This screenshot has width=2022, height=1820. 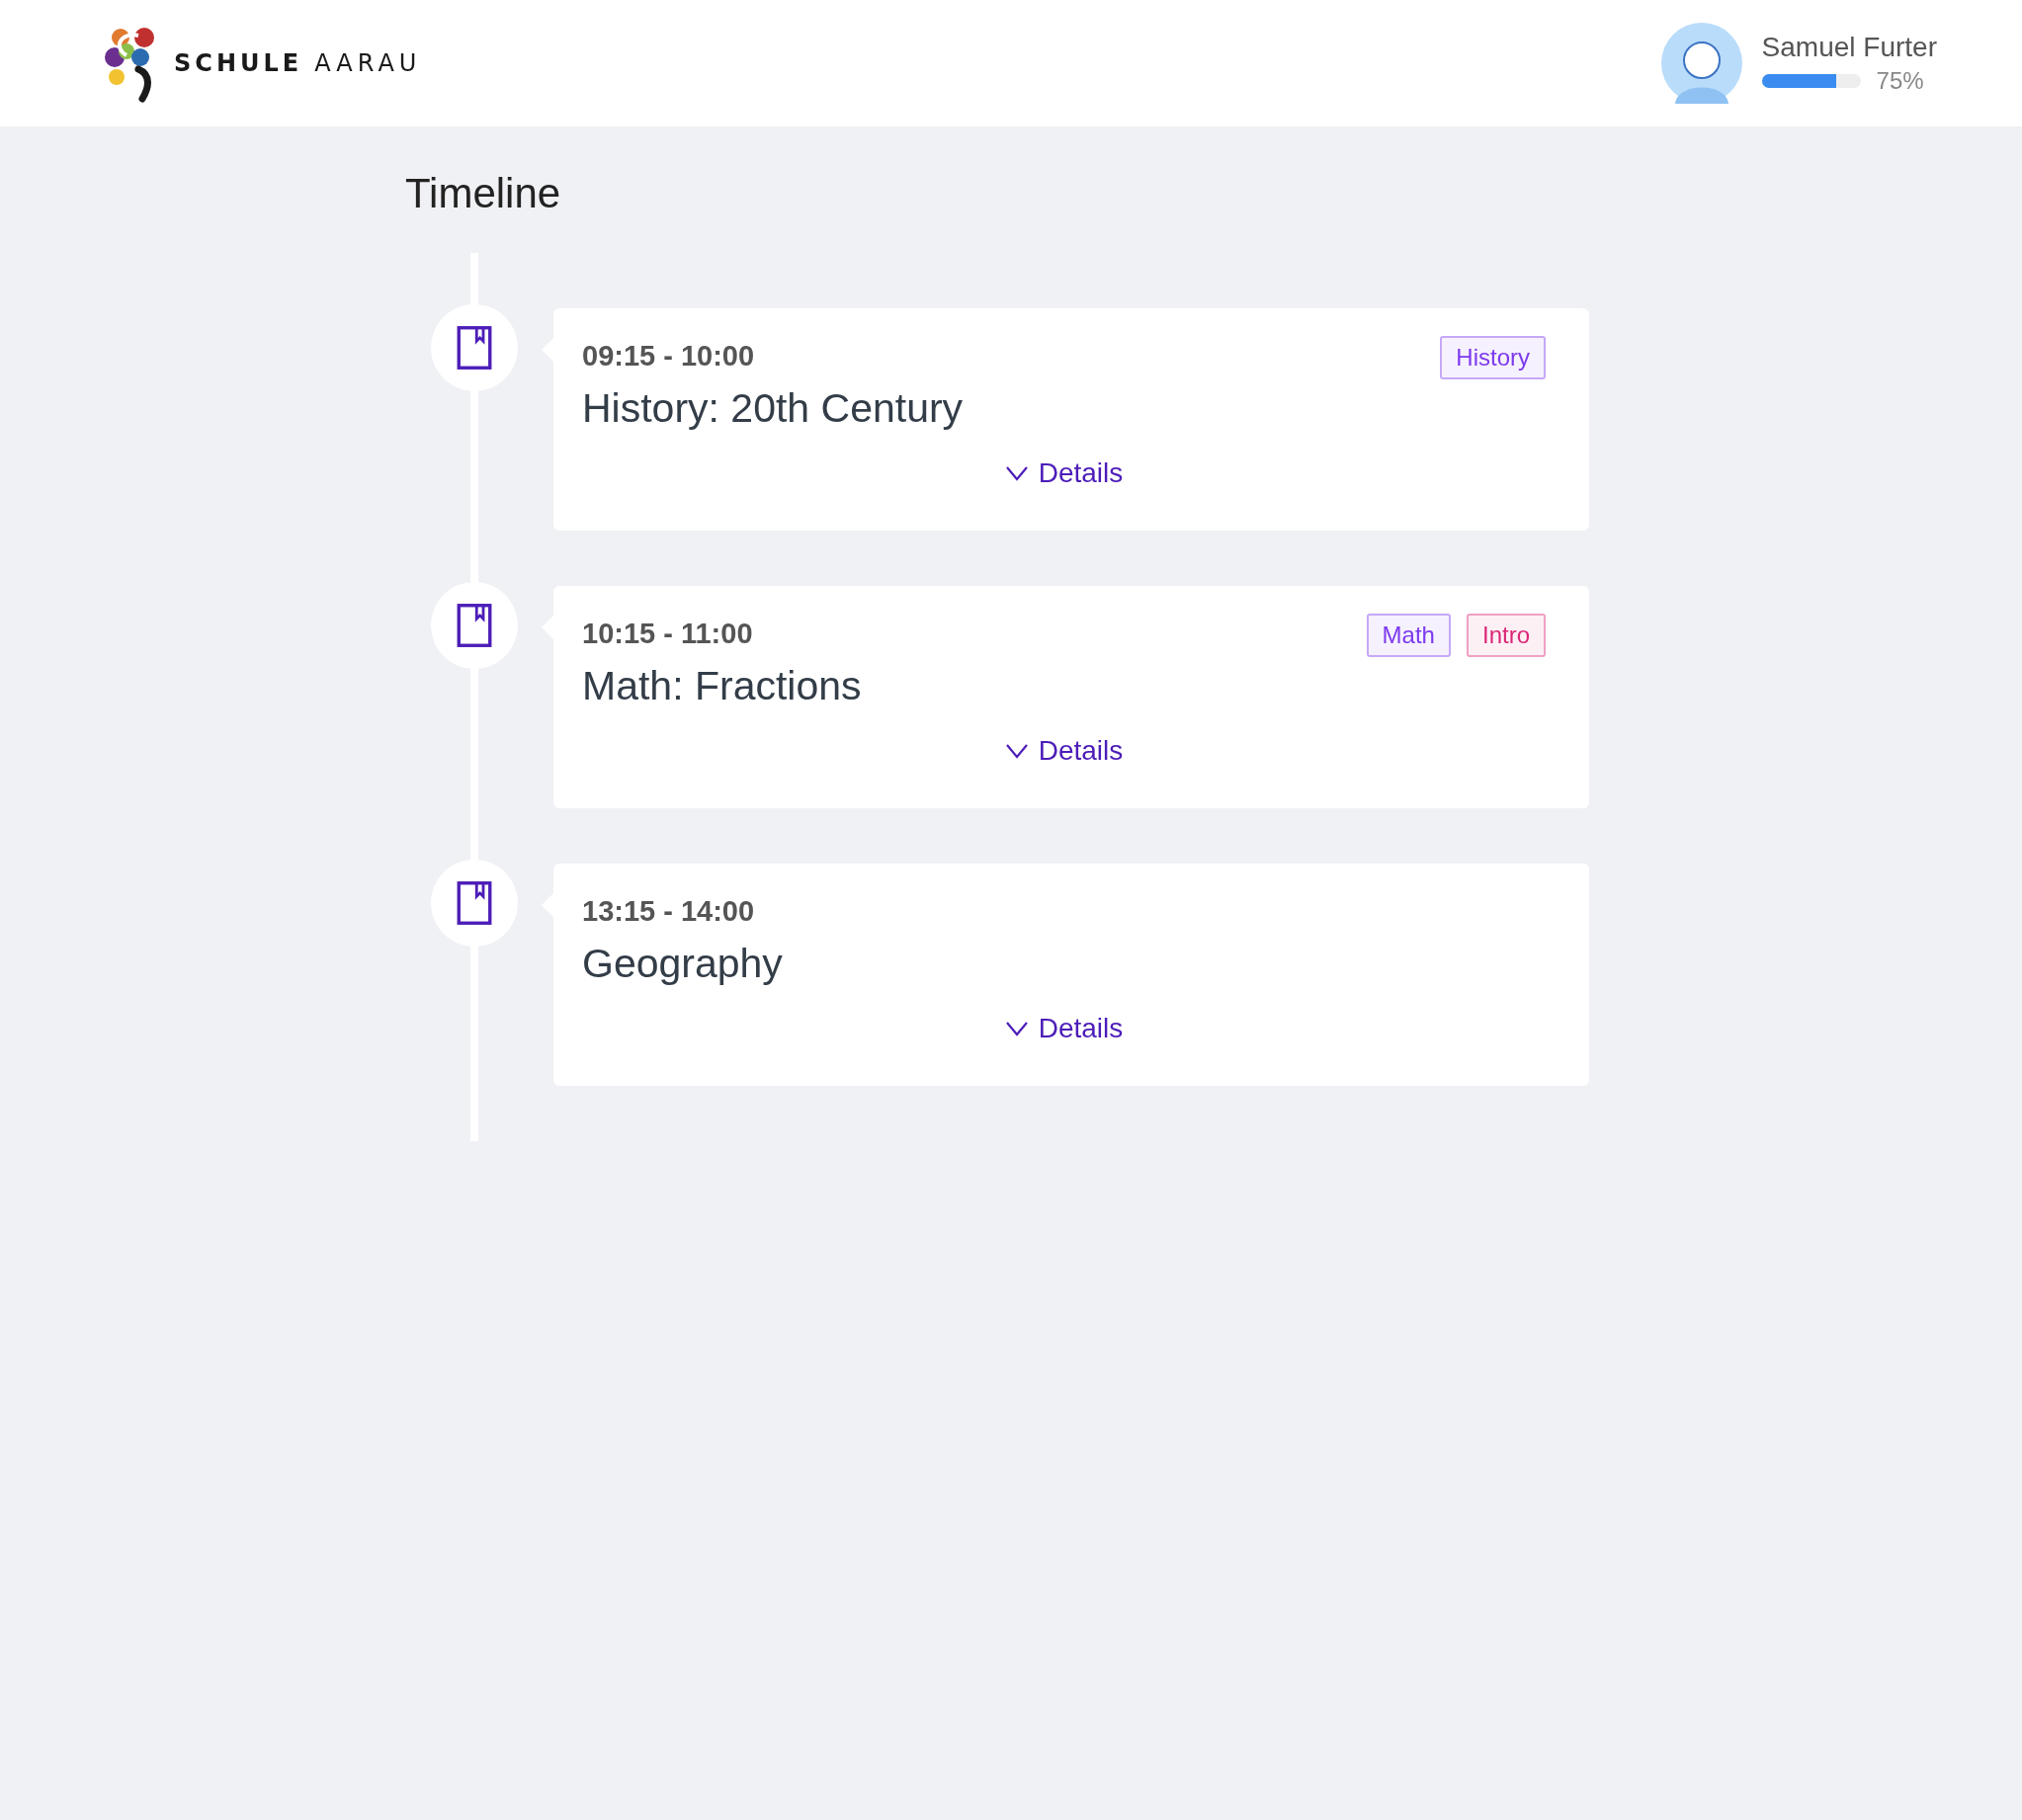 I want to click on tag: History, so click(x=1493, y=357).